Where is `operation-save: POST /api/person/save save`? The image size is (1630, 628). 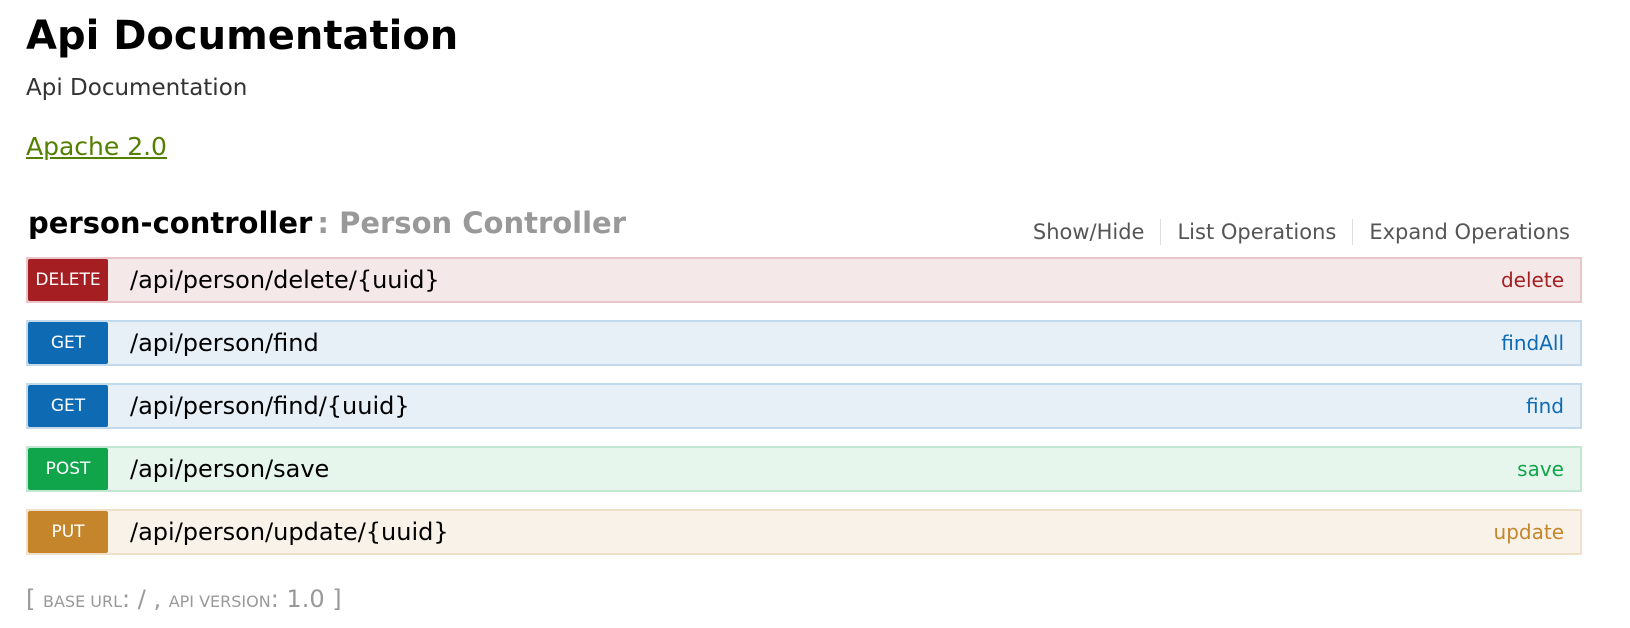
operation-save: POST /api/person/save save is located at coordinates (804, 469).